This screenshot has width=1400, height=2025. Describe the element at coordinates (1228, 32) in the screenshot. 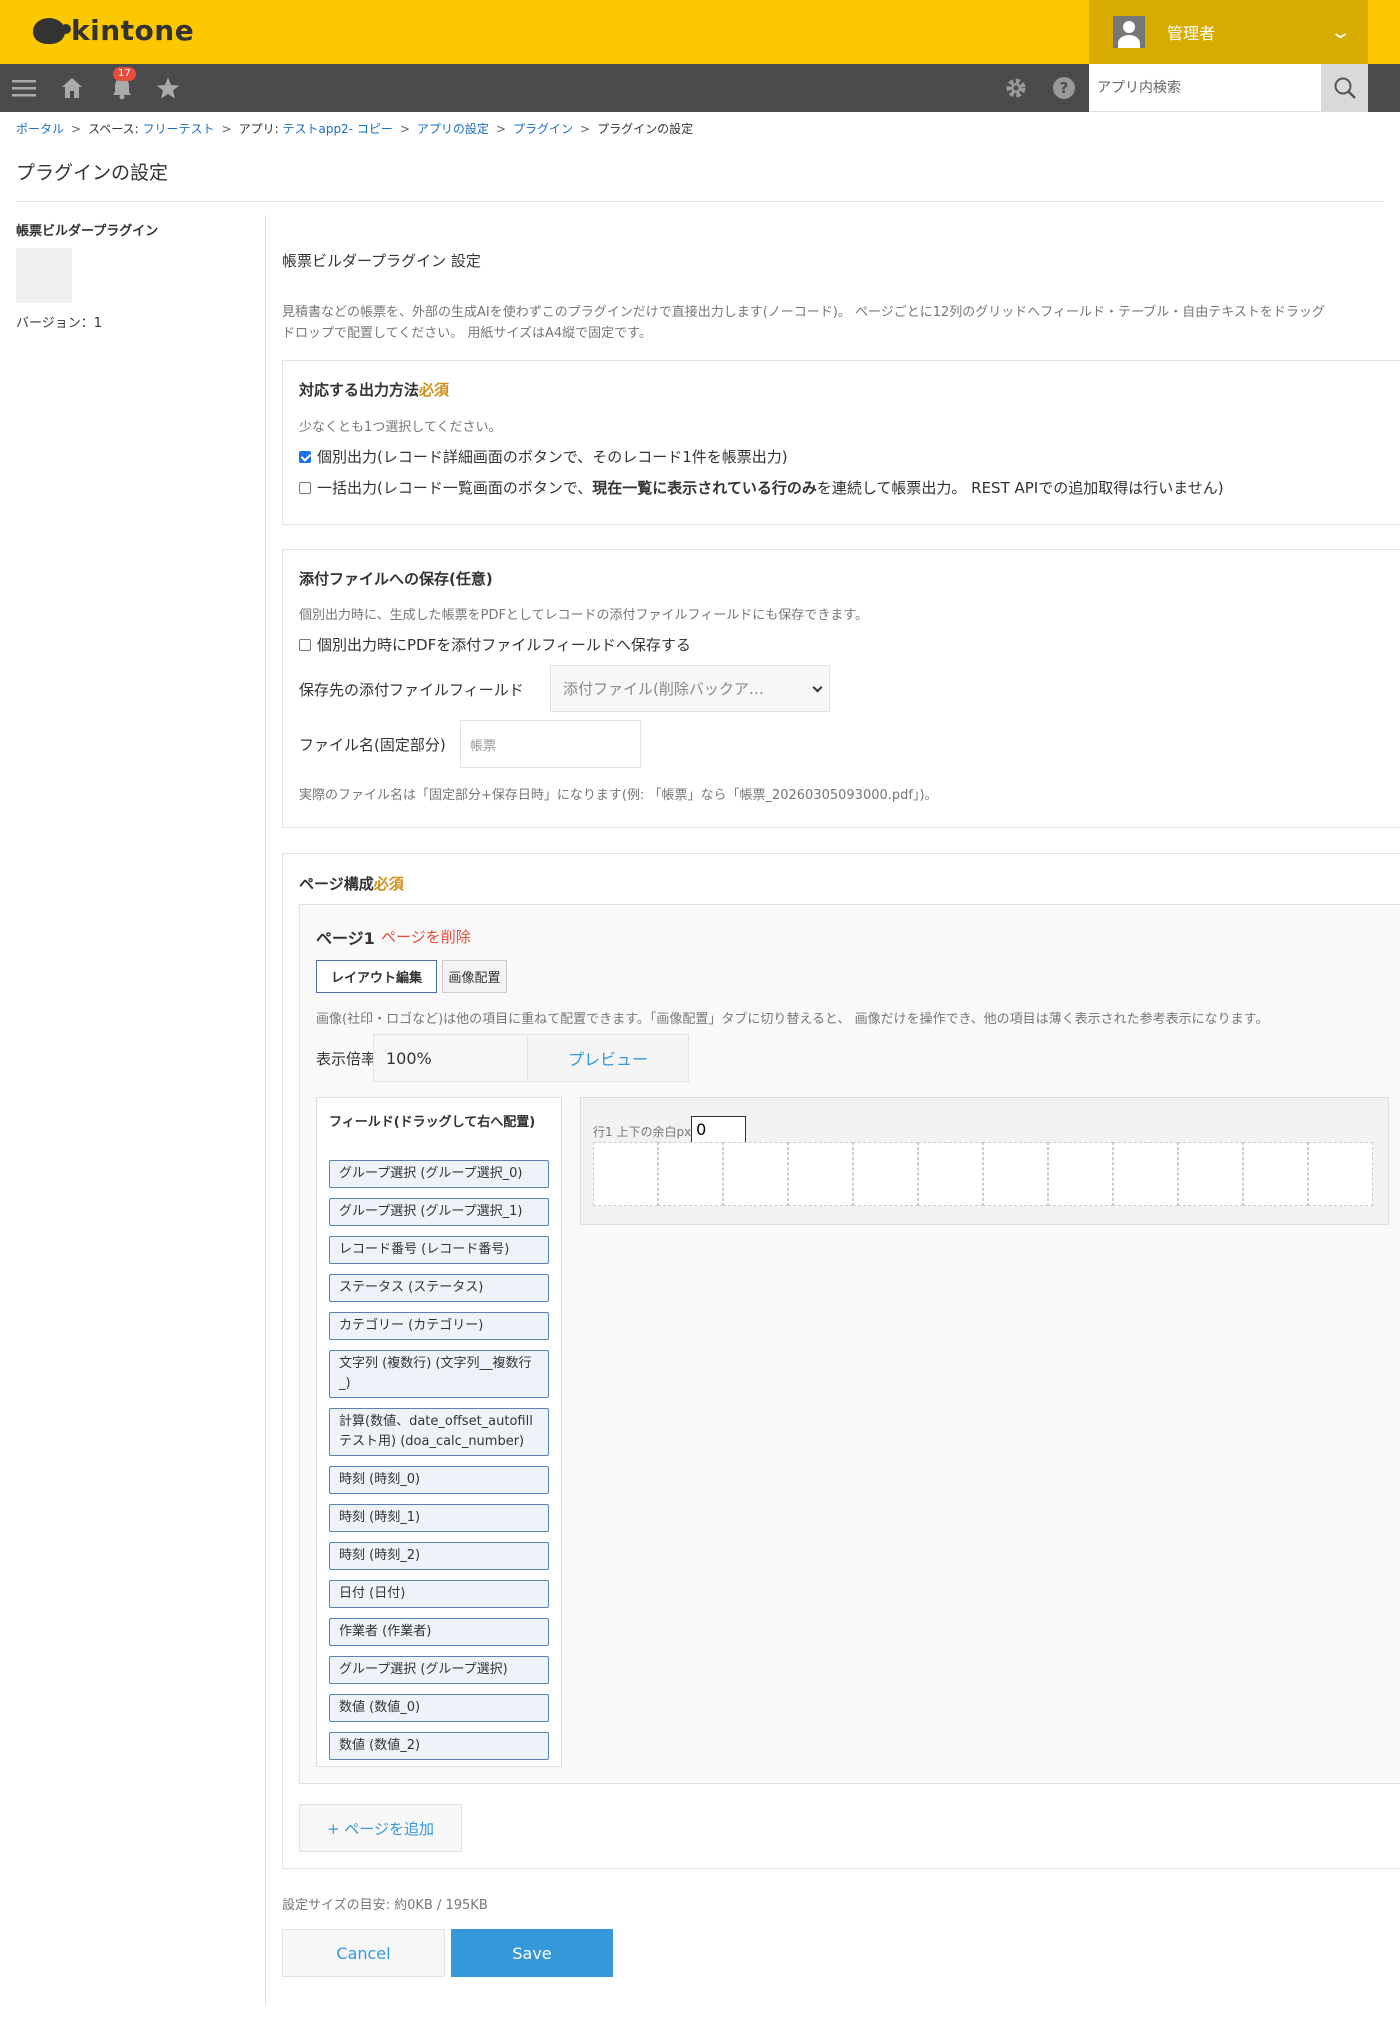

I see `user-menu: 管理者 ⌄` at that location.